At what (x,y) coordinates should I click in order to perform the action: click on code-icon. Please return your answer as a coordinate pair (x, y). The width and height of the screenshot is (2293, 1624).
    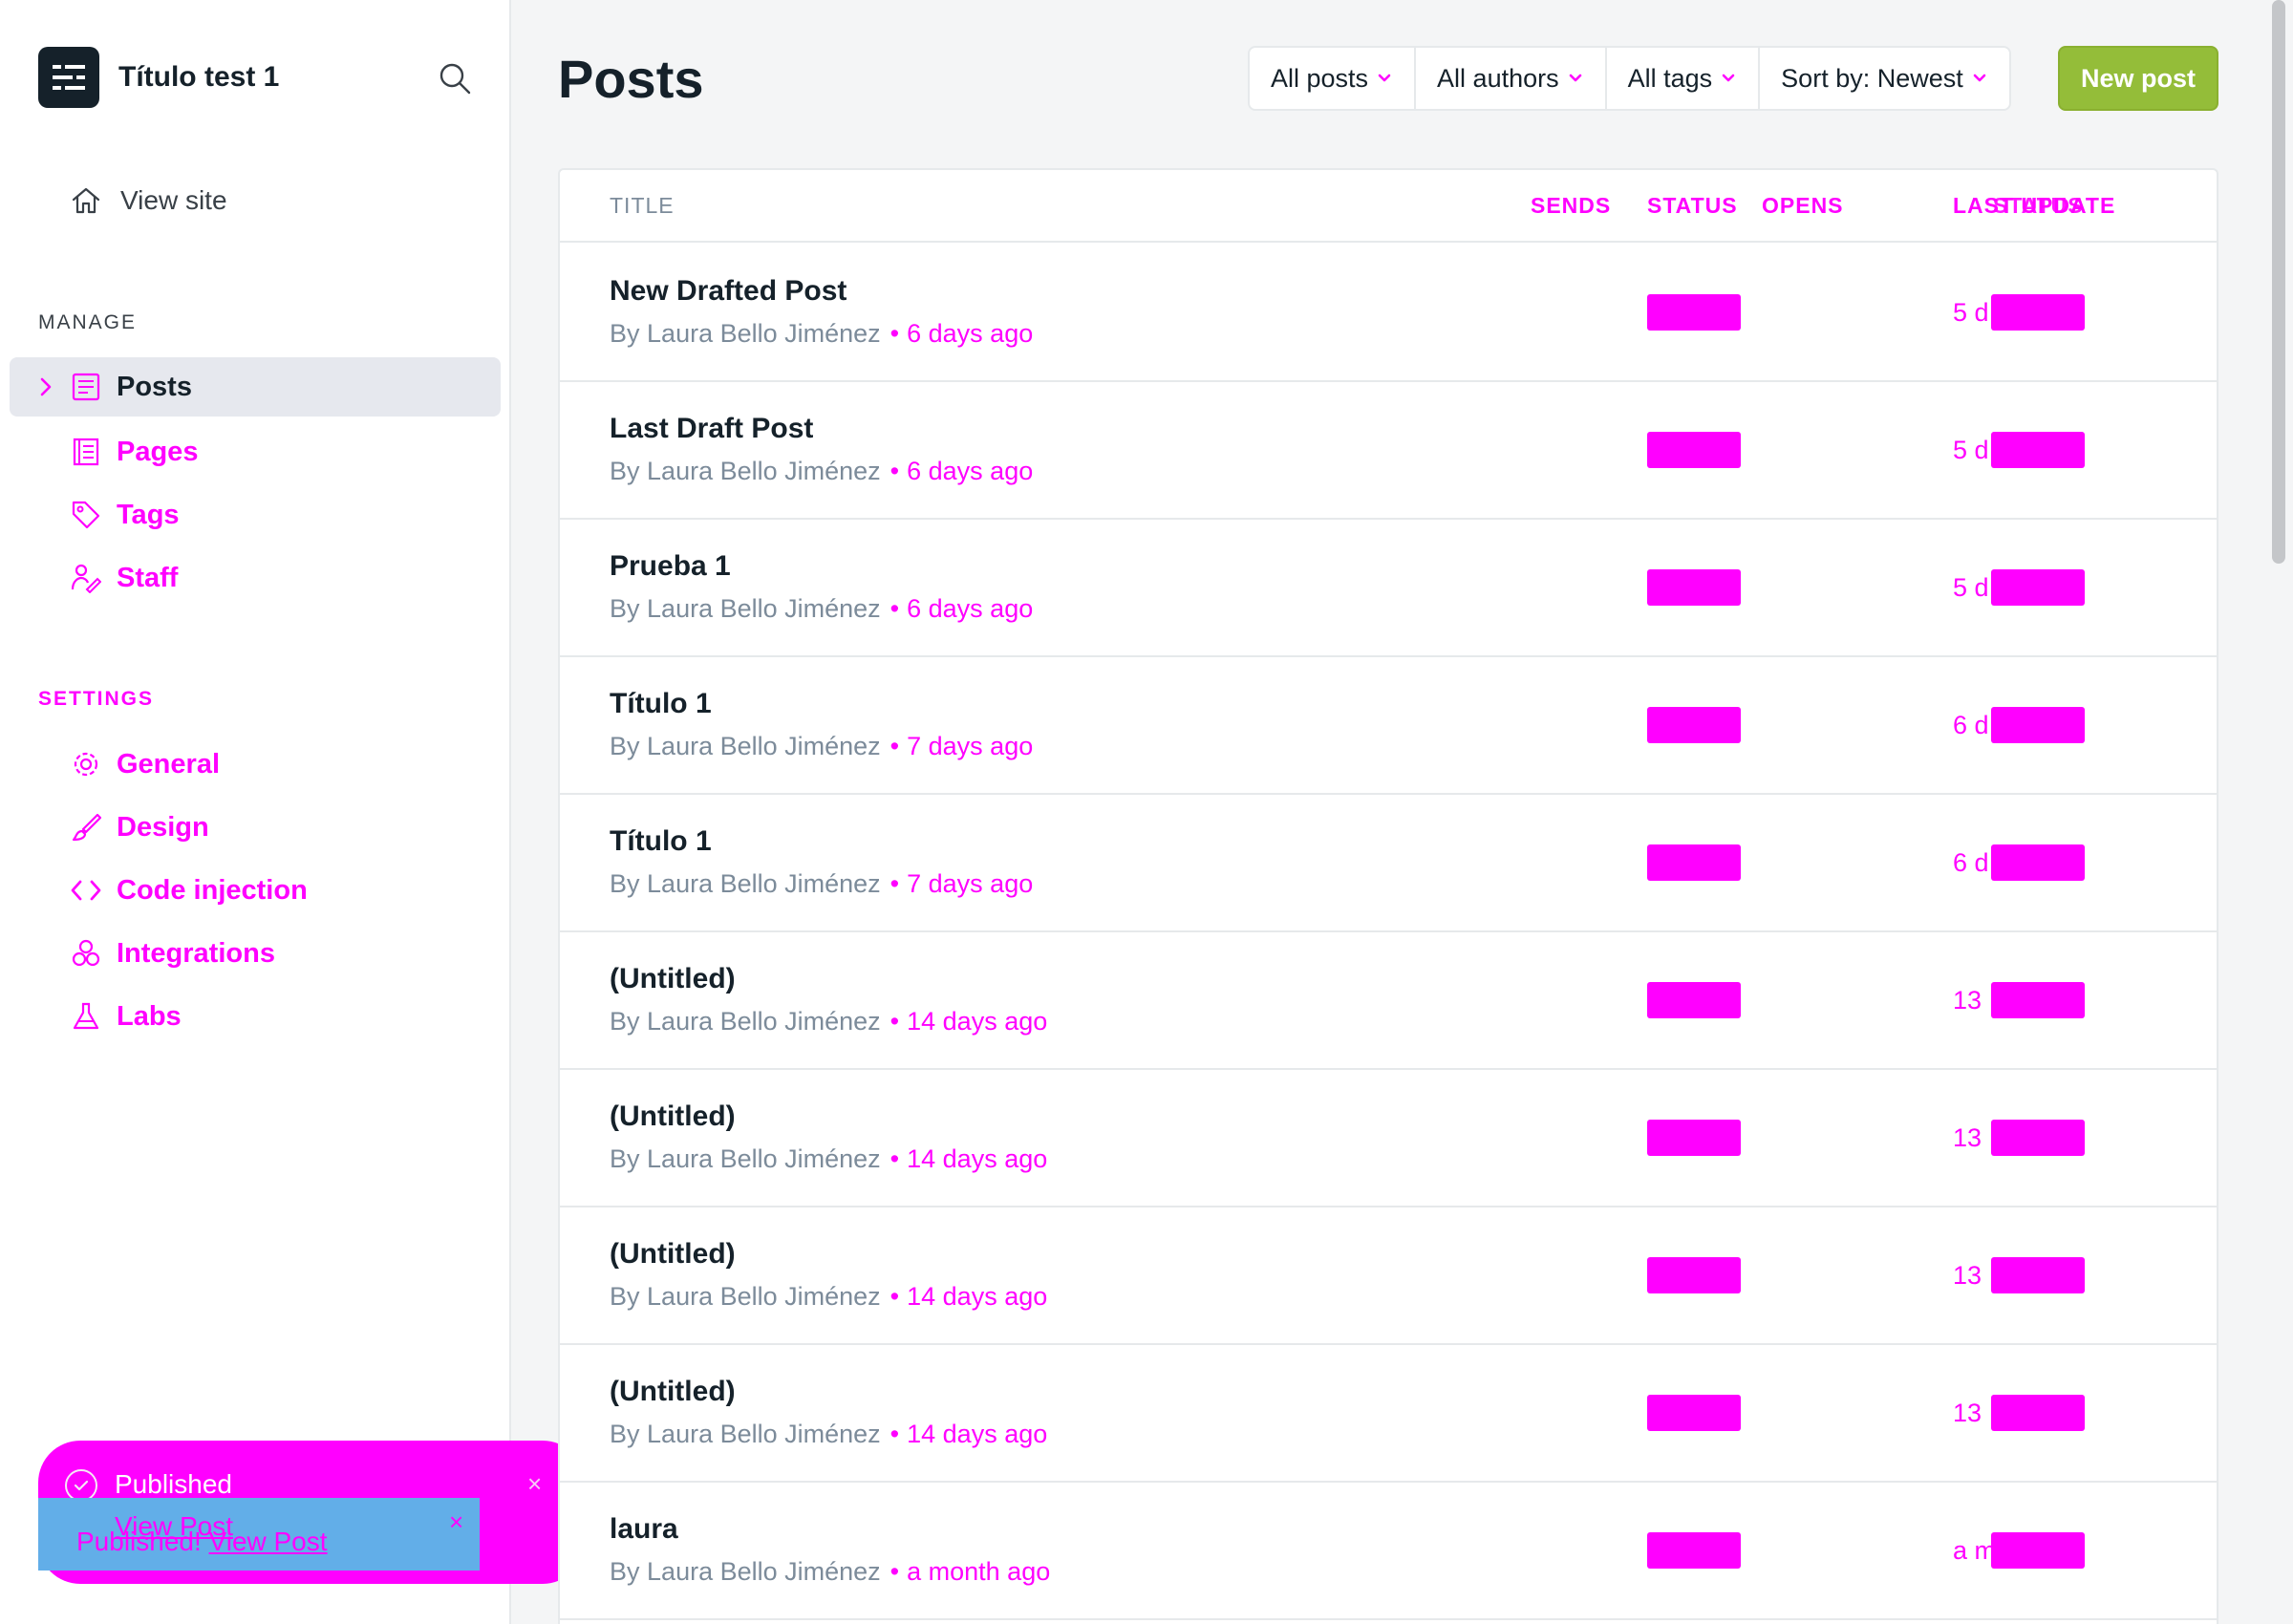
    Looking at the image, I should click on (86, 891).